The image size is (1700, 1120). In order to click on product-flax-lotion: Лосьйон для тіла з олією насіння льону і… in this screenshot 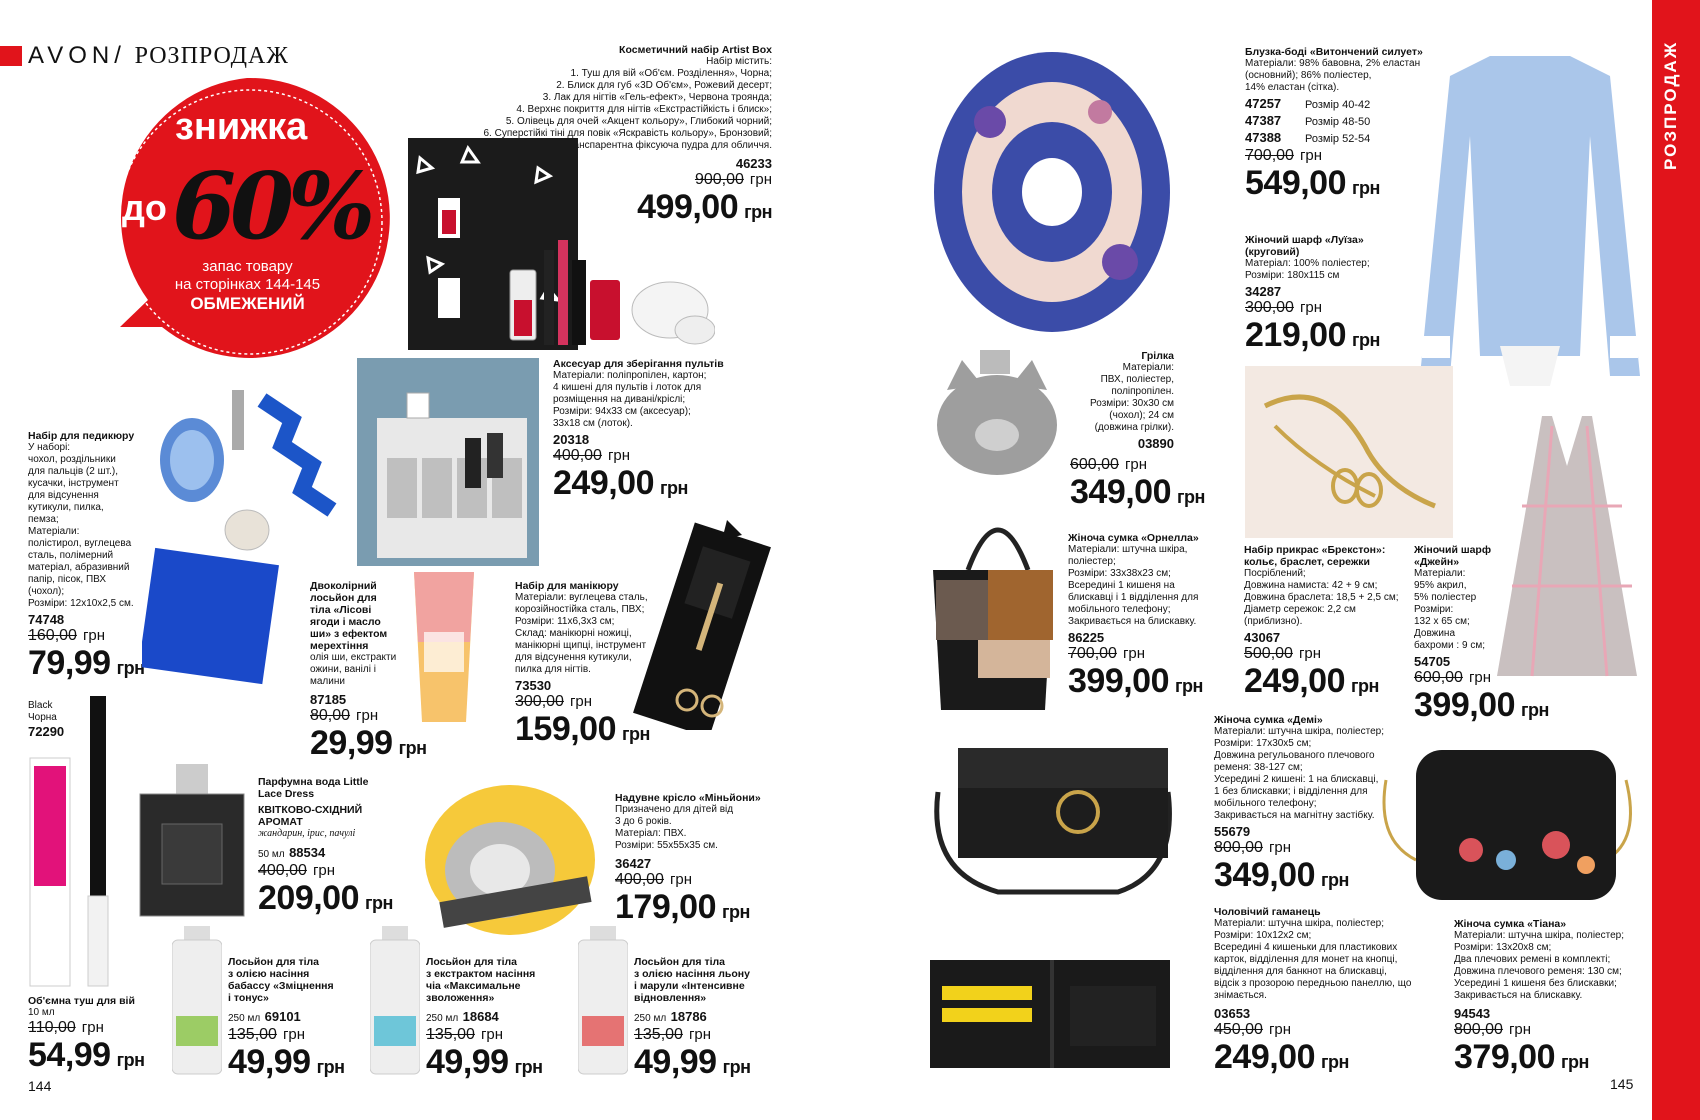, I will do `click(692, 1018)`.